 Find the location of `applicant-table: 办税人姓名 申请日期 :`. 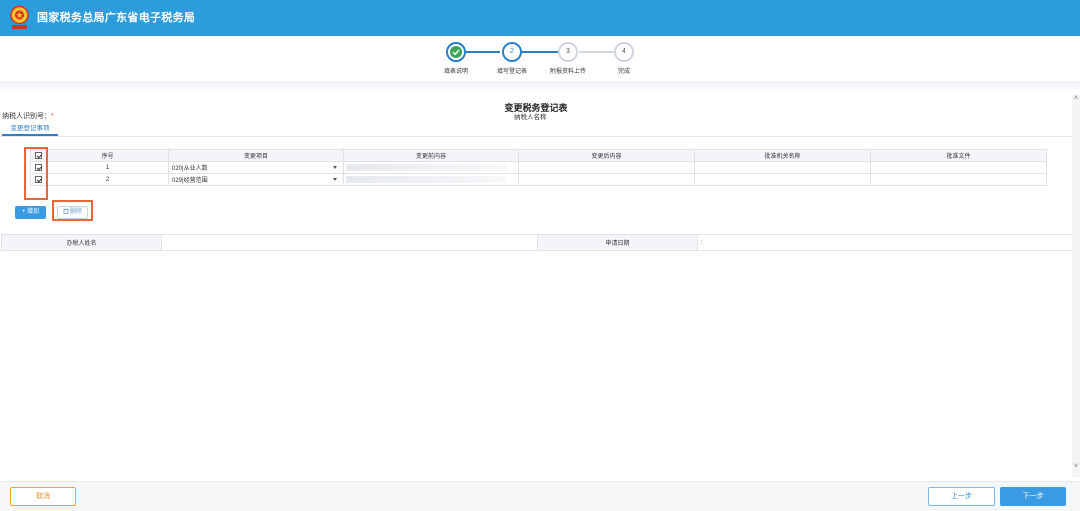

applicant-table: 办税人姓名 申请日期 : is located at coordinates (537, 242).